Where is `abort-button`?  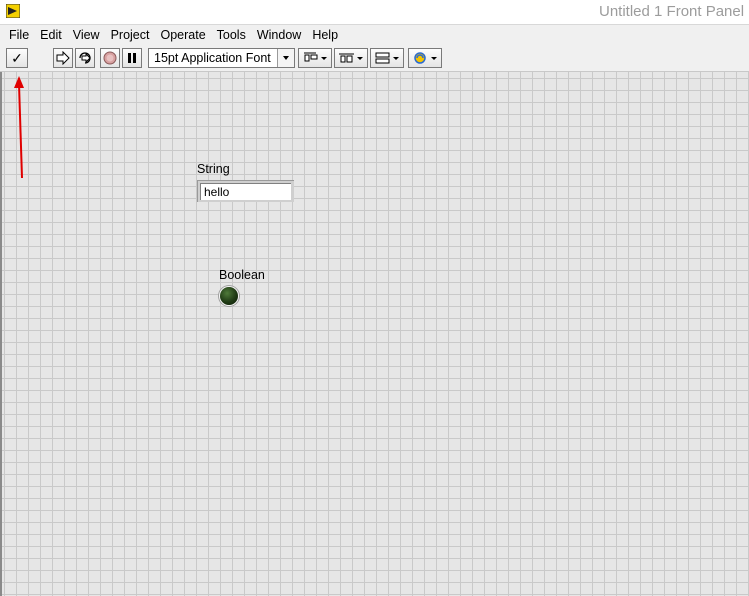
abort-button is located at coordinates (110, 58).